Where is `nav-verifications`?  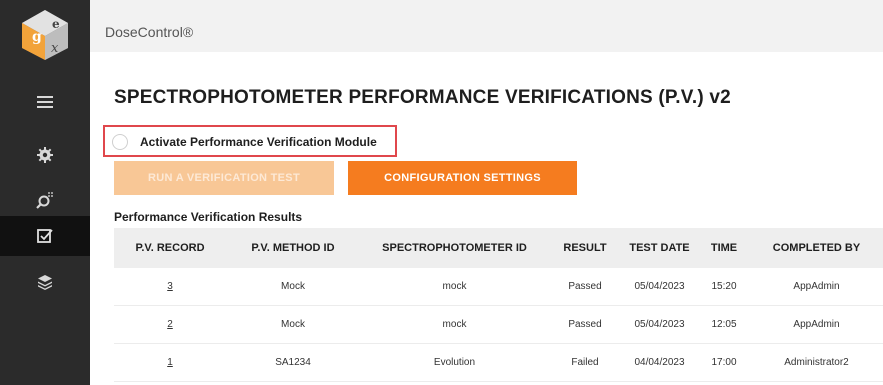
nav-verifications is located at coordinates (45, 236).